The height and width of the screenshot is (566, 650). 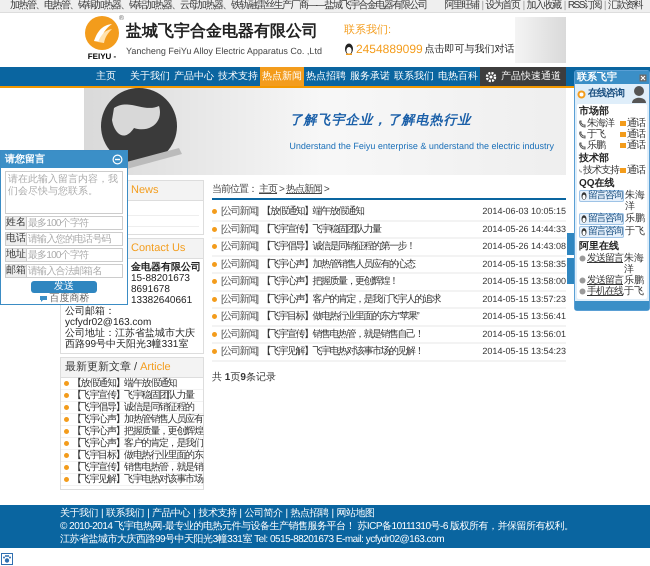 What do you see at coordinates (355, 513) in the screenshot?
I see `footer-link: 网站地图` at bounding box center [355, 513].